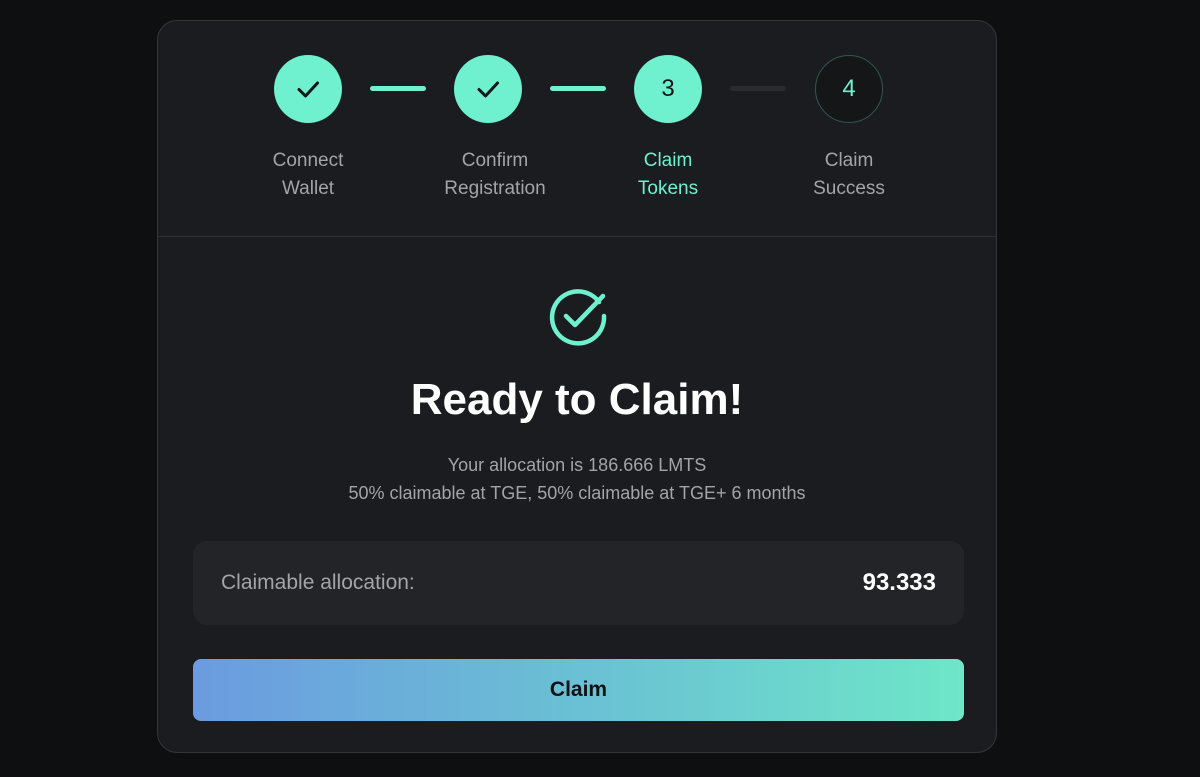  I want to click on step-1-label-line1: Connect, so click(308, 160).